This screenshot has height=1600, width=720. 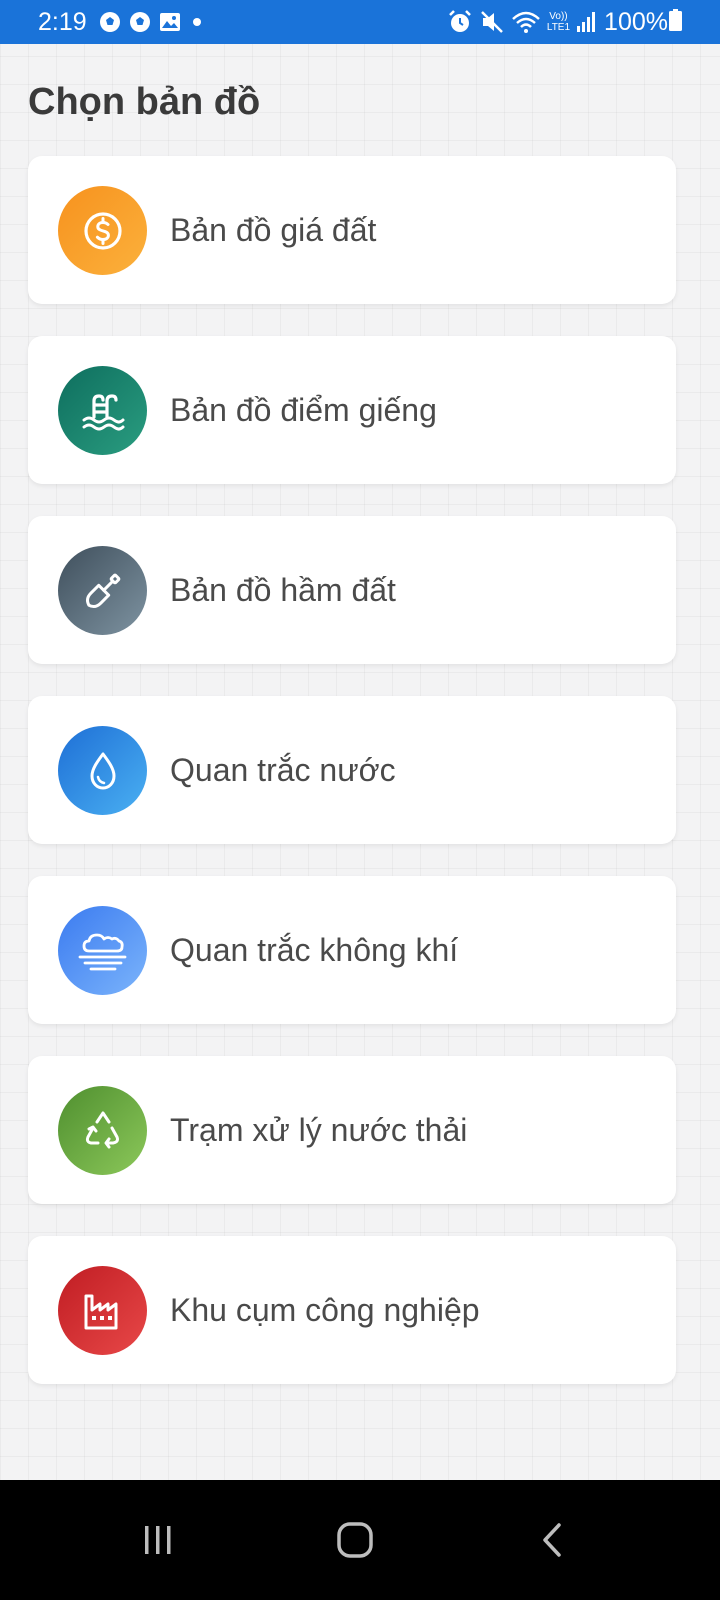 I want to click on status-right-icons: Vo)) LTE1 100%, so click(x=557, y=22).